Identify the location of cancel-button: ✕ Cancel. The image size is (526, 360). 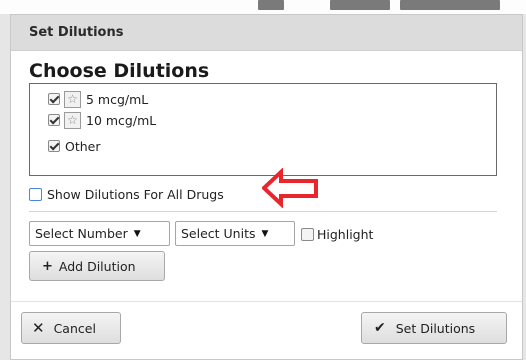
(71, 328).